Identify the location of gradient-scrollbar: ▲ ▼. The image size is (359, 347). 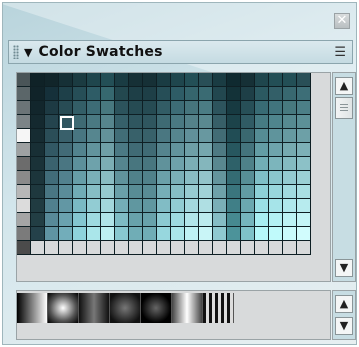
(344, 315).